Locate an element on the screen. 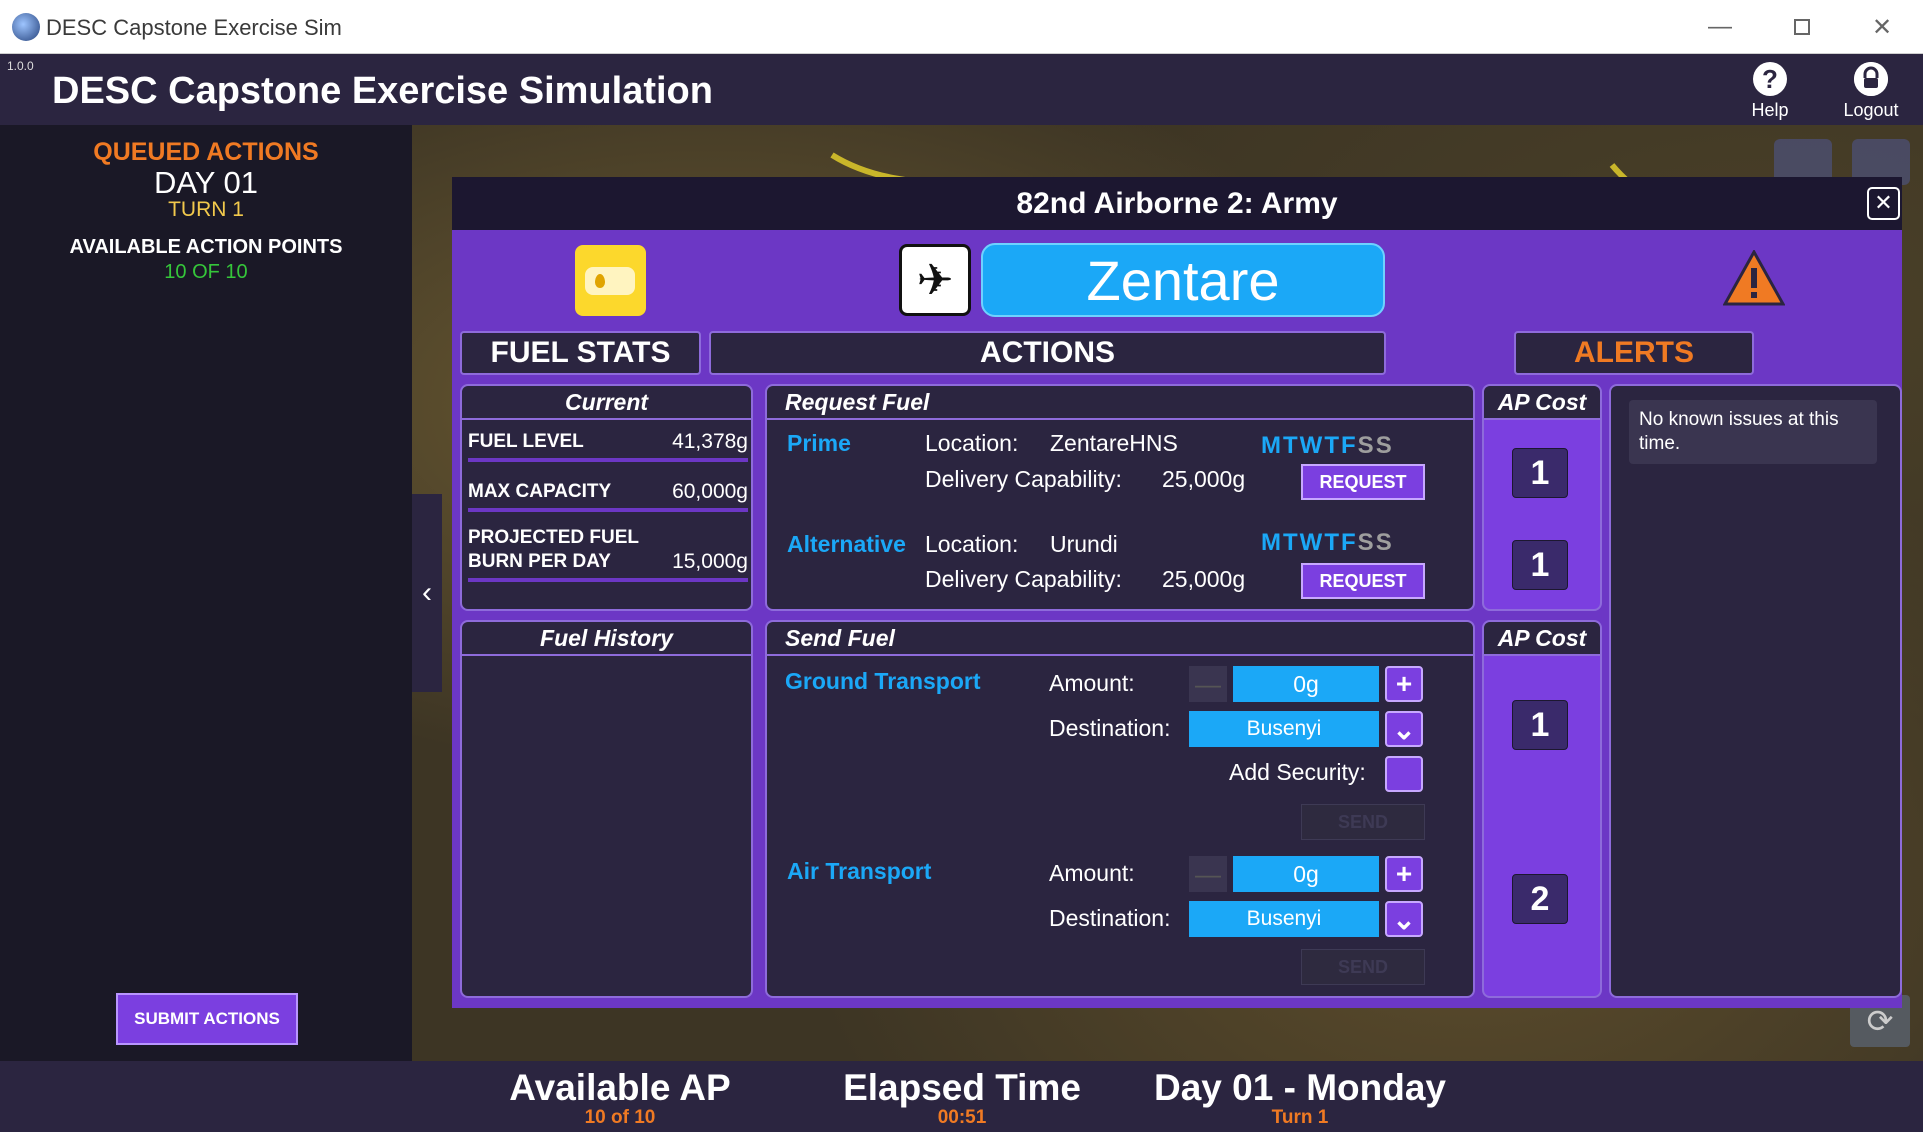 This screenshot has height=1132, width=1923. day-stat: Day 01 - Monday Turn 1 is located at coordinates (1300, 1098).